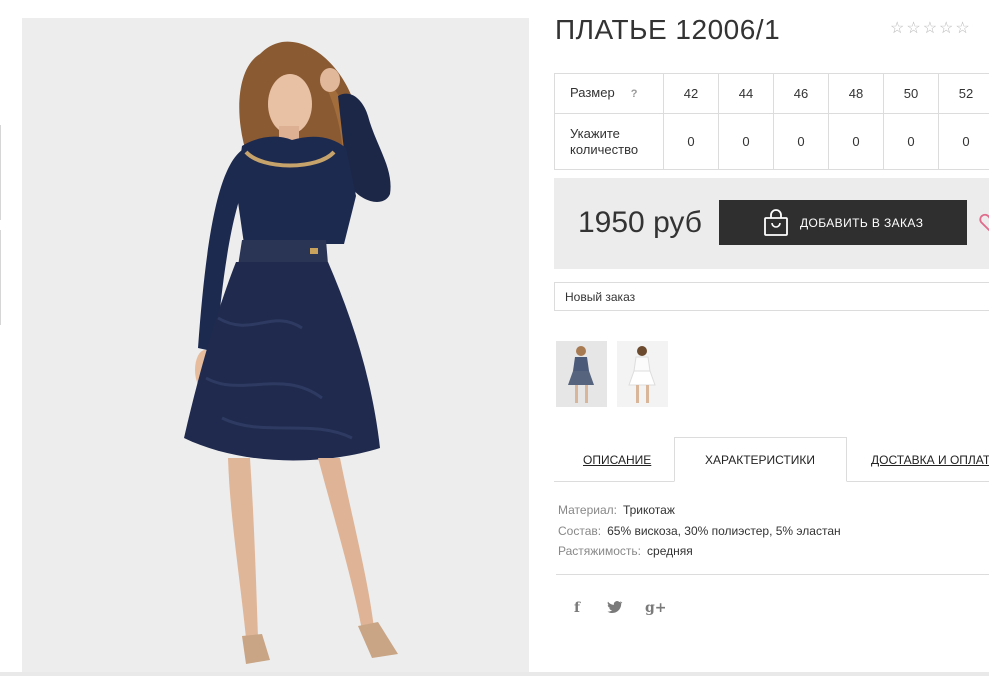 The height and width of the screenshot is (676, 989). I want to click on quantity-row: Укажите количество 0 0 0 0 0 0, so click(771, 141).